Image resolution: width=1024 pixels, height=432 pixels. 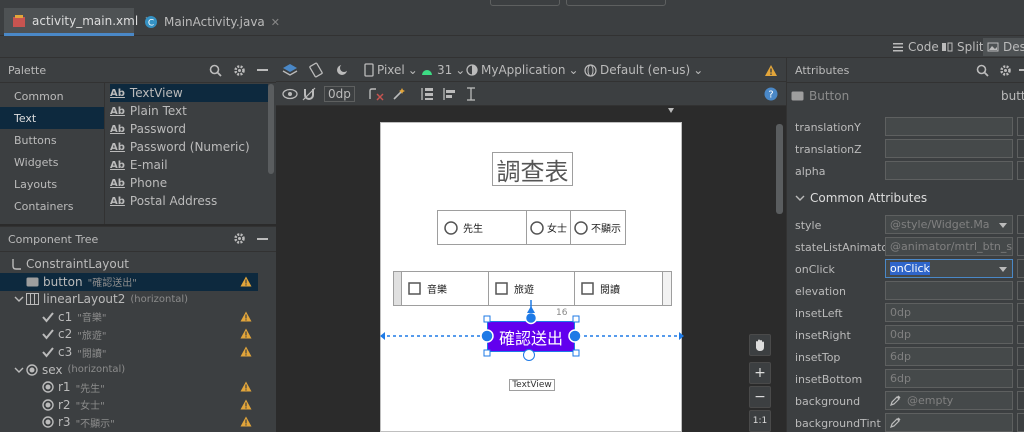 I want to click on default-margin-dropdown: 0dp, so click(x=339, y=94).